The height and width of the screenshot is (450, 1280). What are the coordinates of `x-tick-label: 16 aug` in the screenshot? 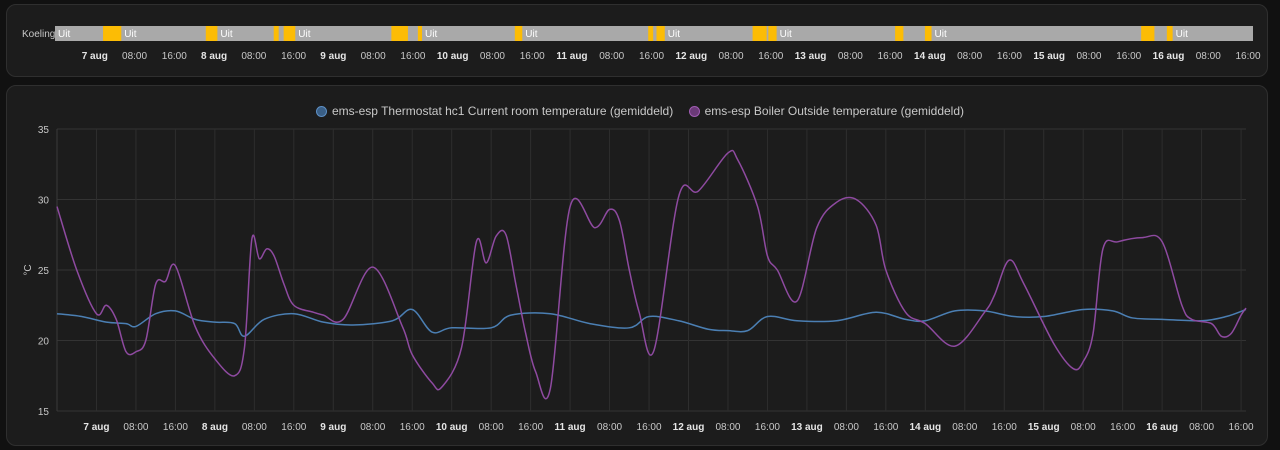 It's located at (1162, 427).